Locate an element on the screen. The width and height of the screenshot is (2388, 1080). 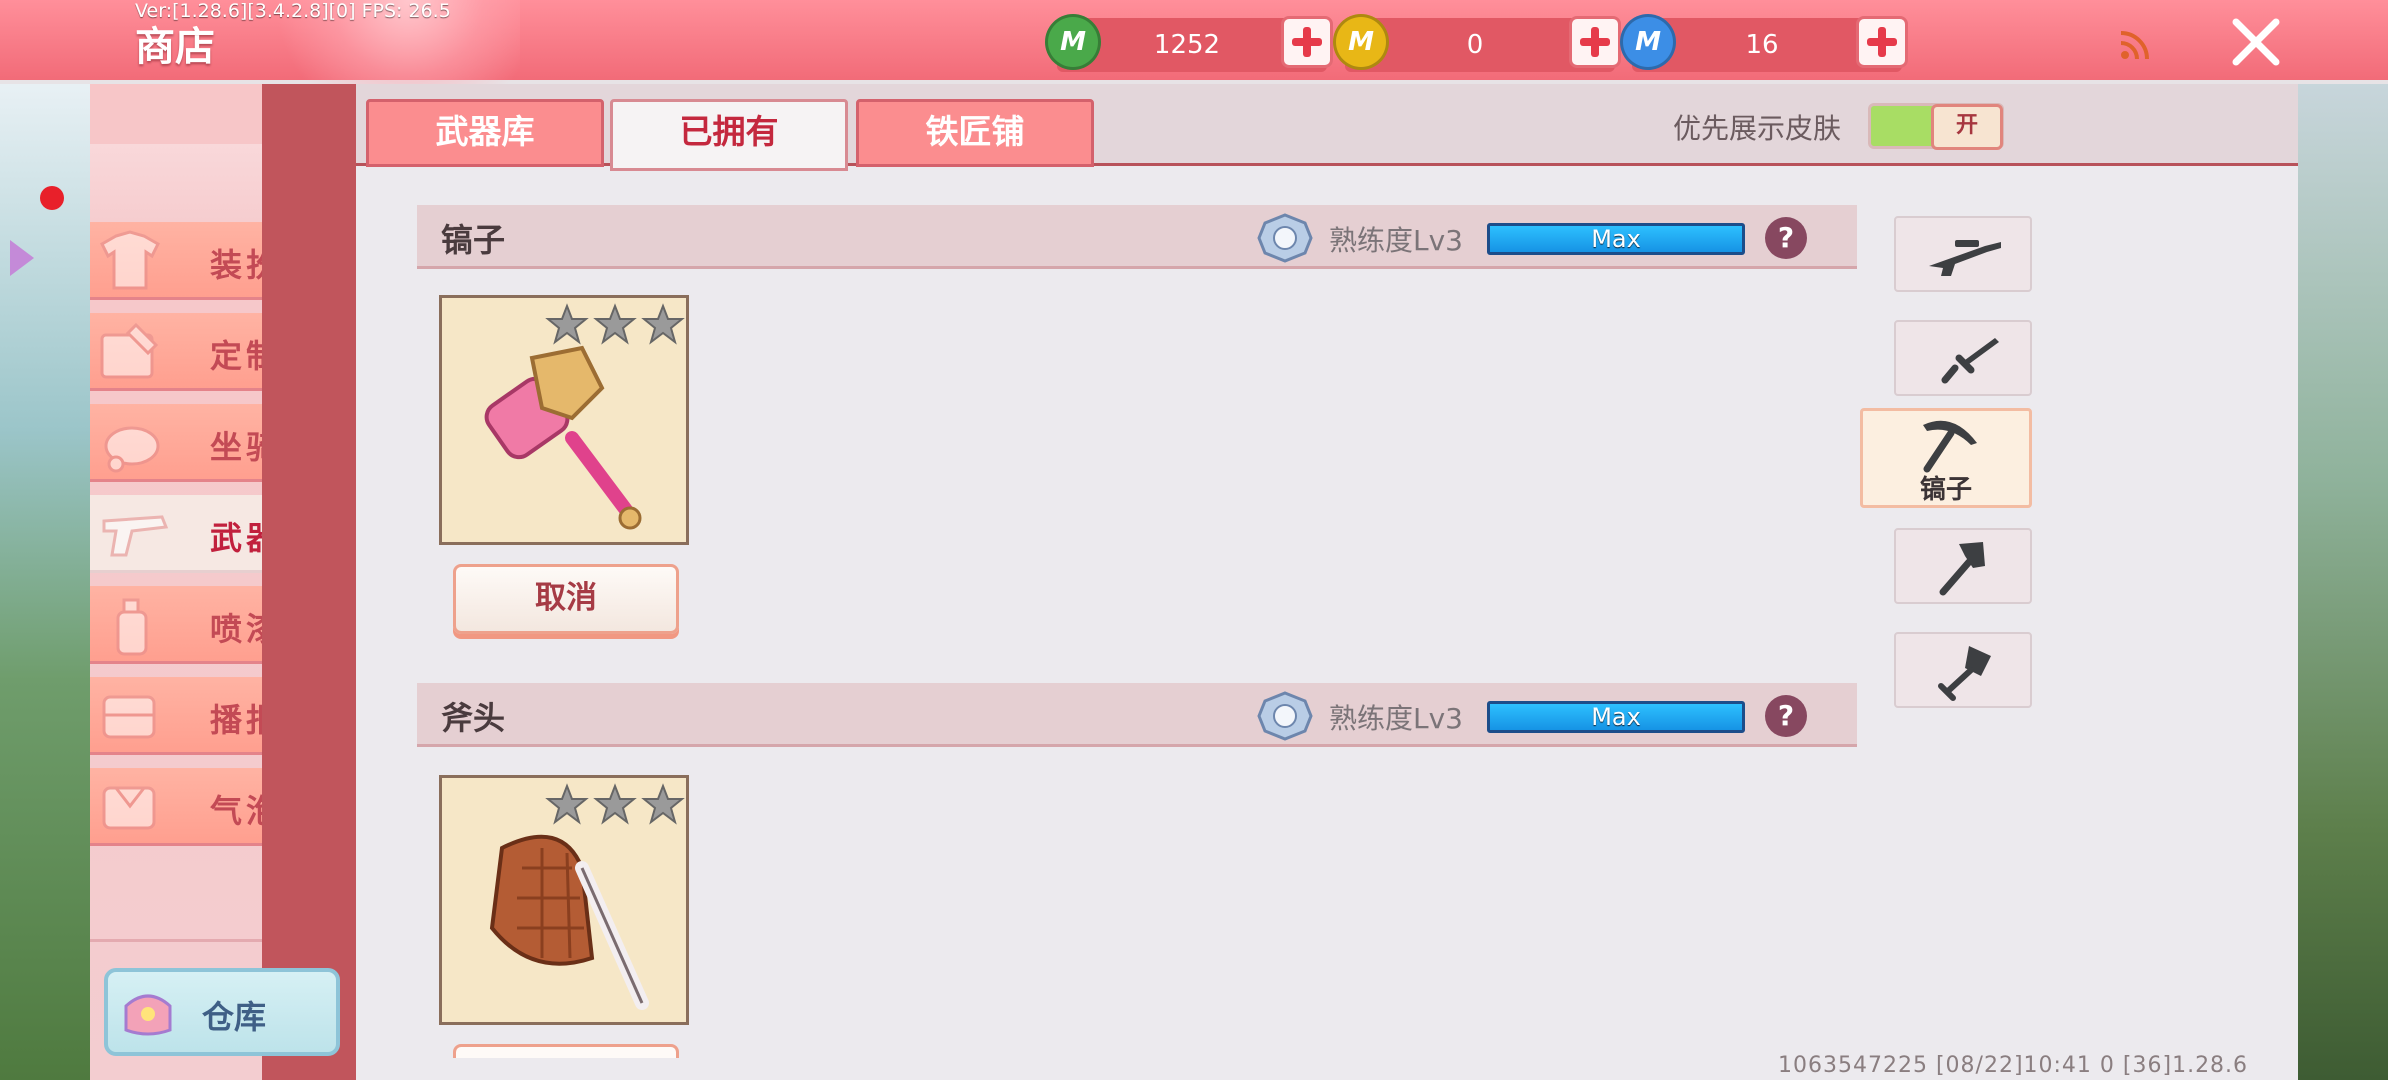
sidebar-edge is located at coordinates (308, 582).